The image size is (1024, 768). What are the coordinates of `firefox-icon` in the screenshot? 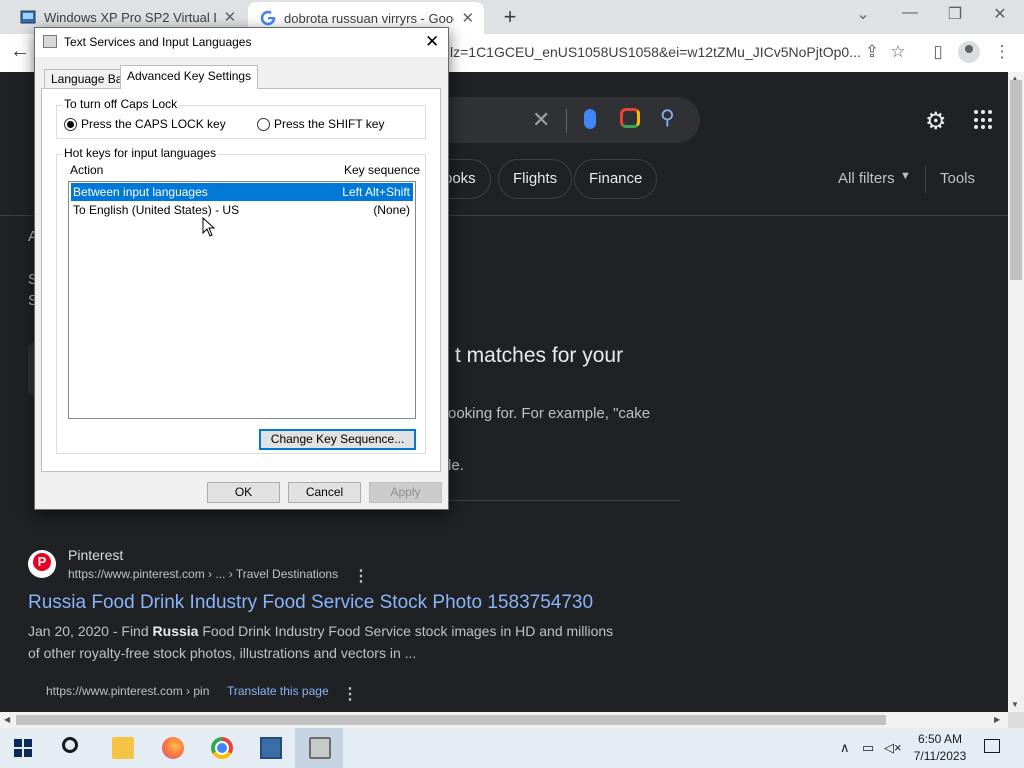 It's located at (173, 748).